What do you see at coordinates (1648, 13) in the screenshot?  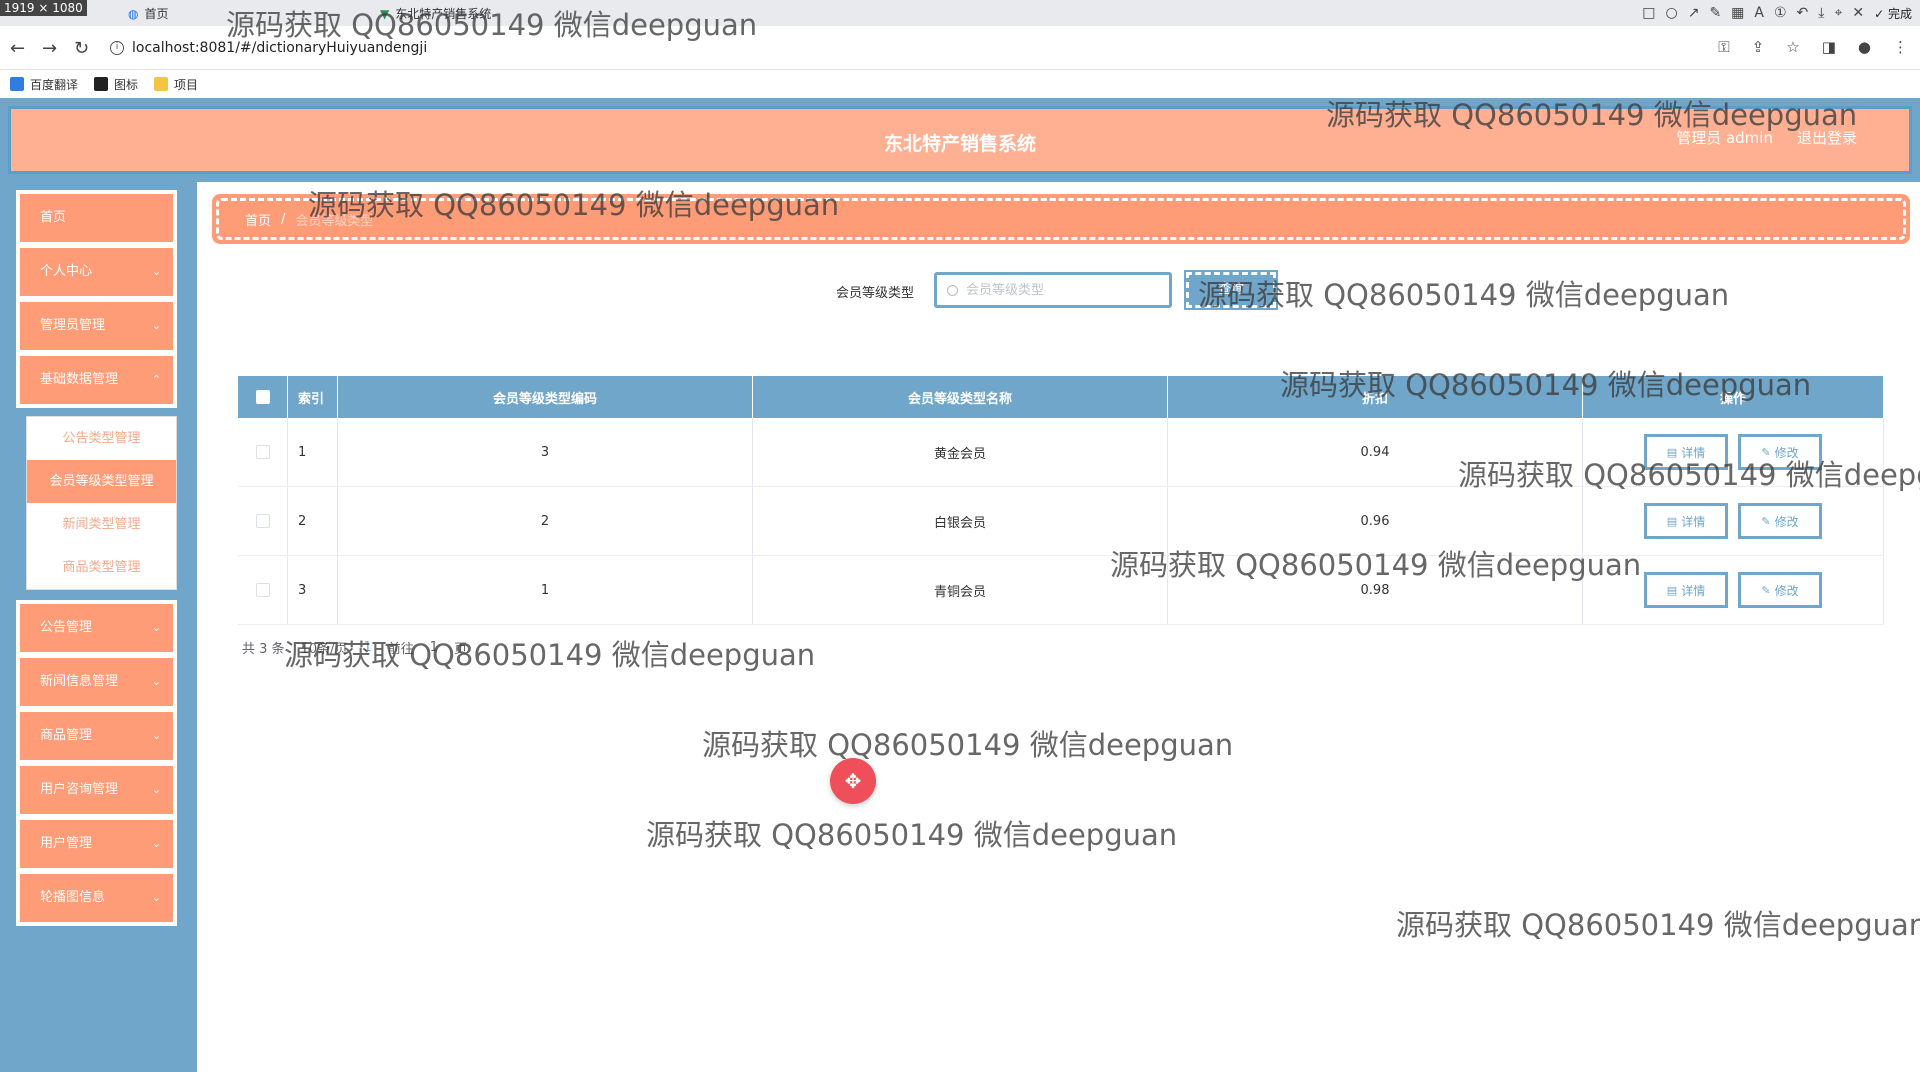 I see `rectangle-icon: □` at bounding box center [1648, 13].